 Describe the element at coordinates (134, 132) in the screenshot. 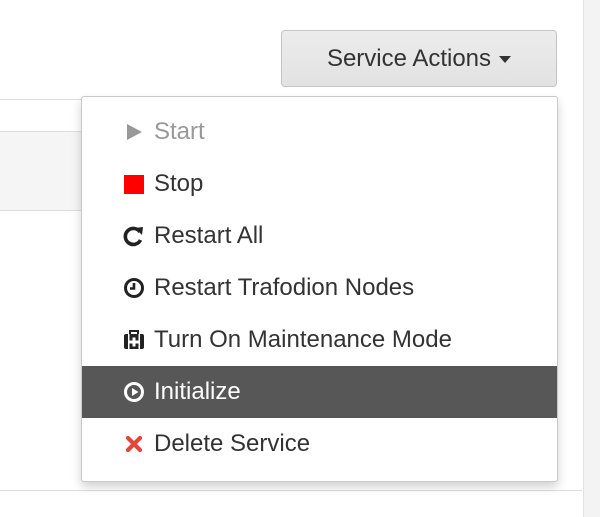

I see `play-icon` at that location.